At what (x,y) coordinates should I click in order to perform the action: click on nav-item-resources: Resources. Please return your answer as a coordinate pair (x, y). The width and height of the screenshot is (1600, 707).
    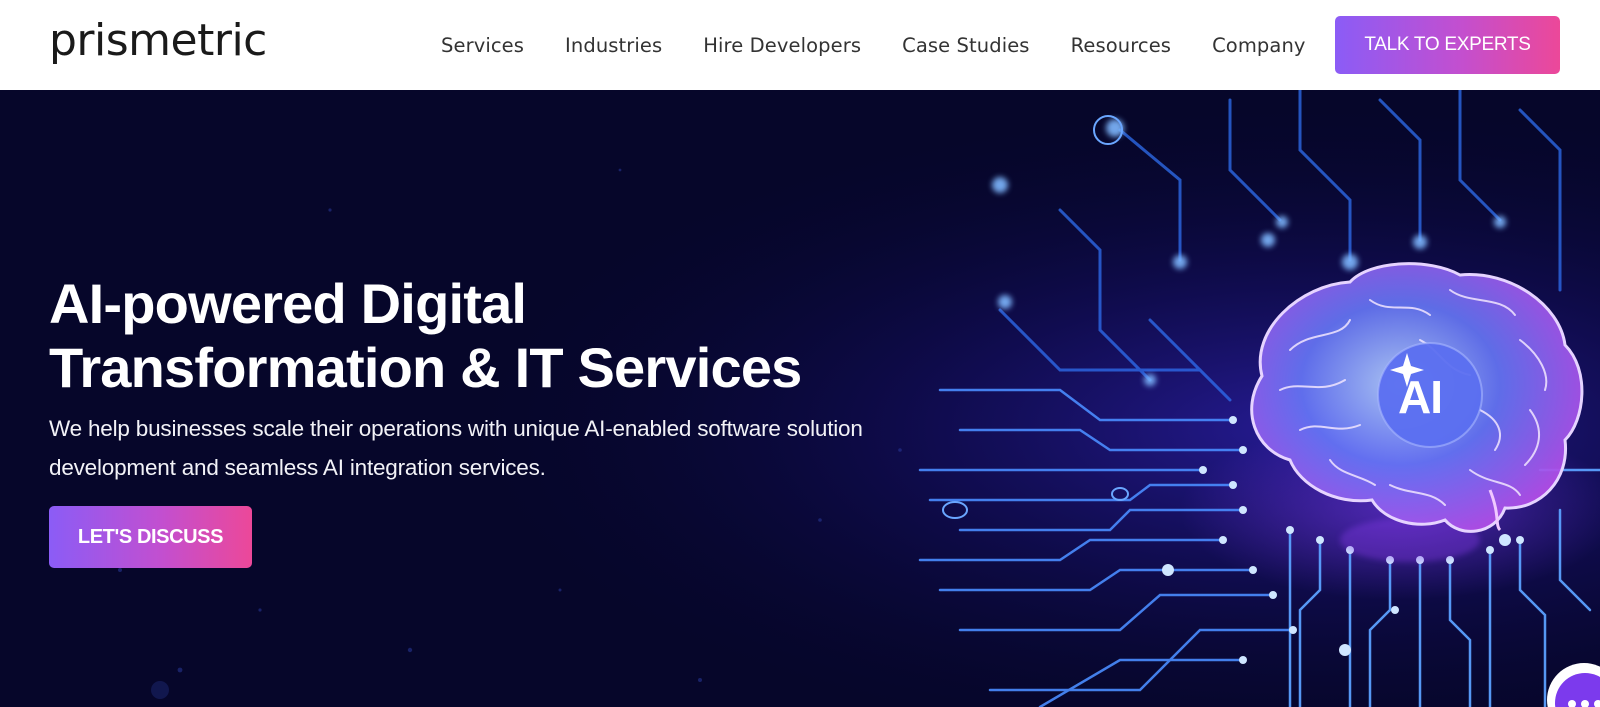
    Looking at the image, I should click on (1121, 45).